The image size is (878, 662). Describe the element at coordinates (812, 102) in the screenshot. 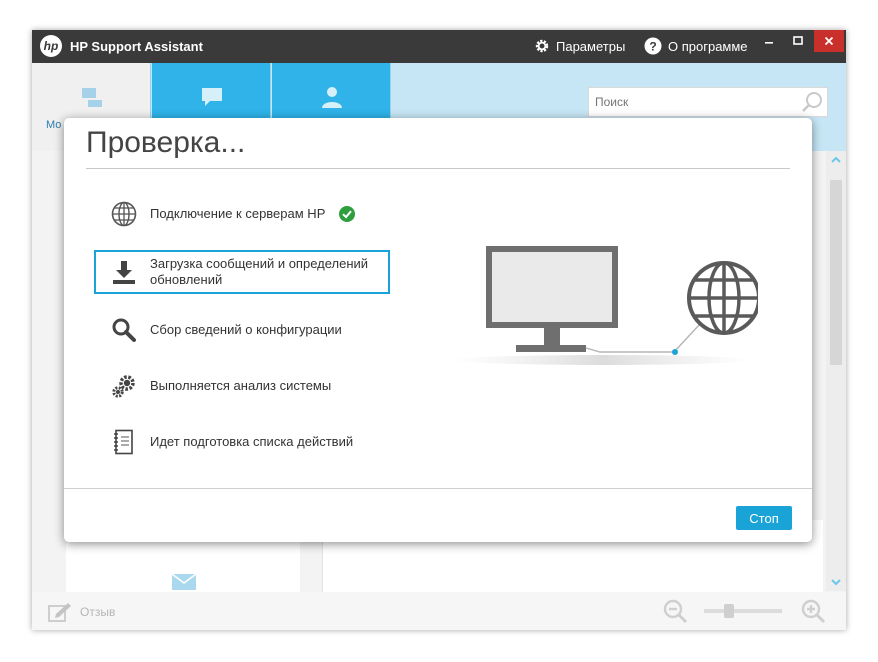

I see `search-icon` at that location.